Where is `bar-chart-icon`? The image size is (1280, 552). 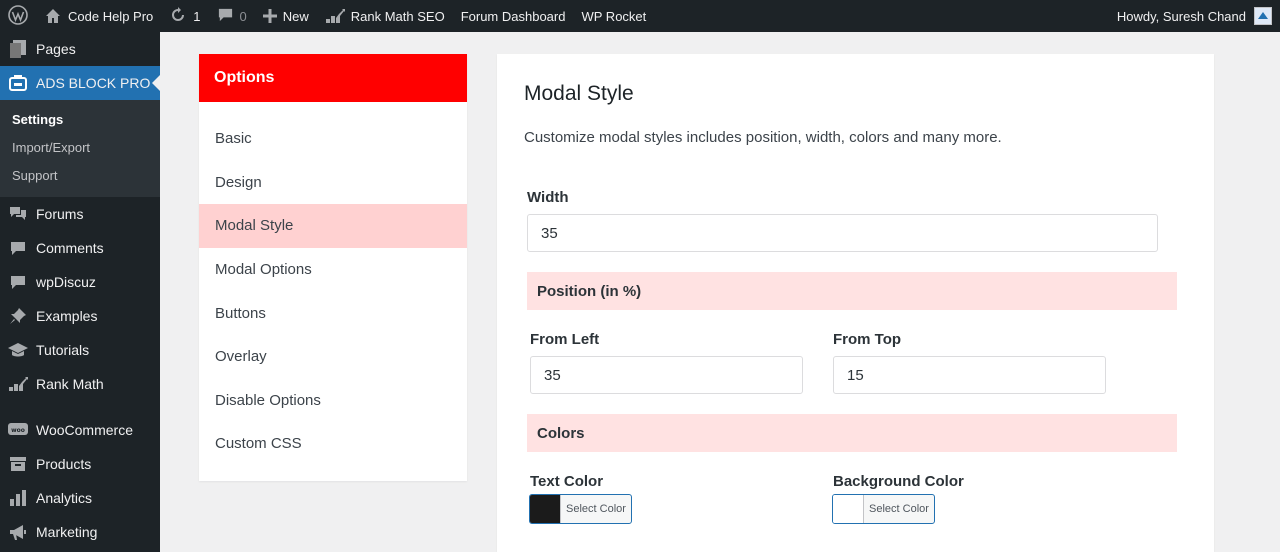 bar-chart-icon is located at coordinates (18, 498).